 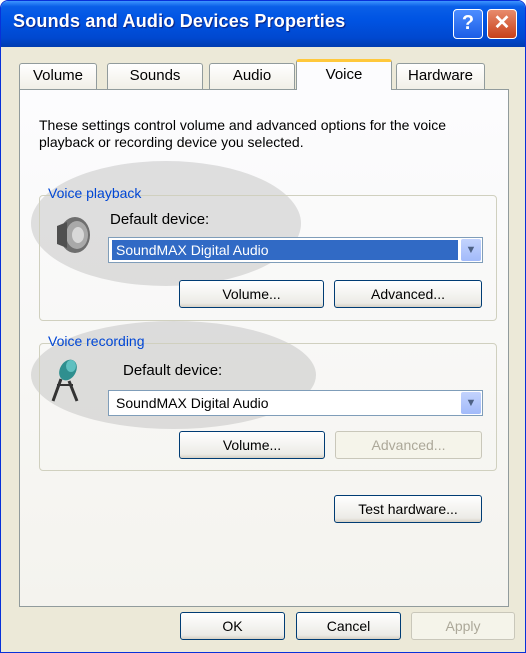 What do you see at coordinates (155, 76) in the screenshot?
I see `tab-sounds: Sounds` at bounding box center [155, 76].